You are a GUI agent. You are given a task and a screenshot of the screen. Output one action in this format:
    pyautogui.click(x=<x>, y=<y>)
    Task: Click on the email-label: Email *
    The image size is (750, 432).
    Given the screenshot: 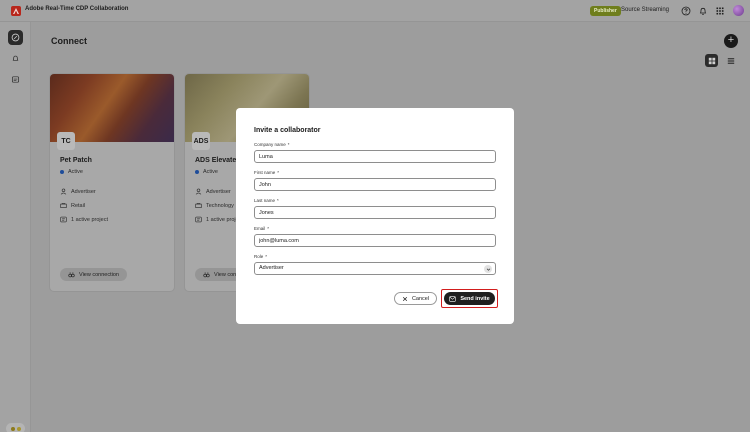 What is the action you would take?
    pyautogui.click(x=261, y=228)
    